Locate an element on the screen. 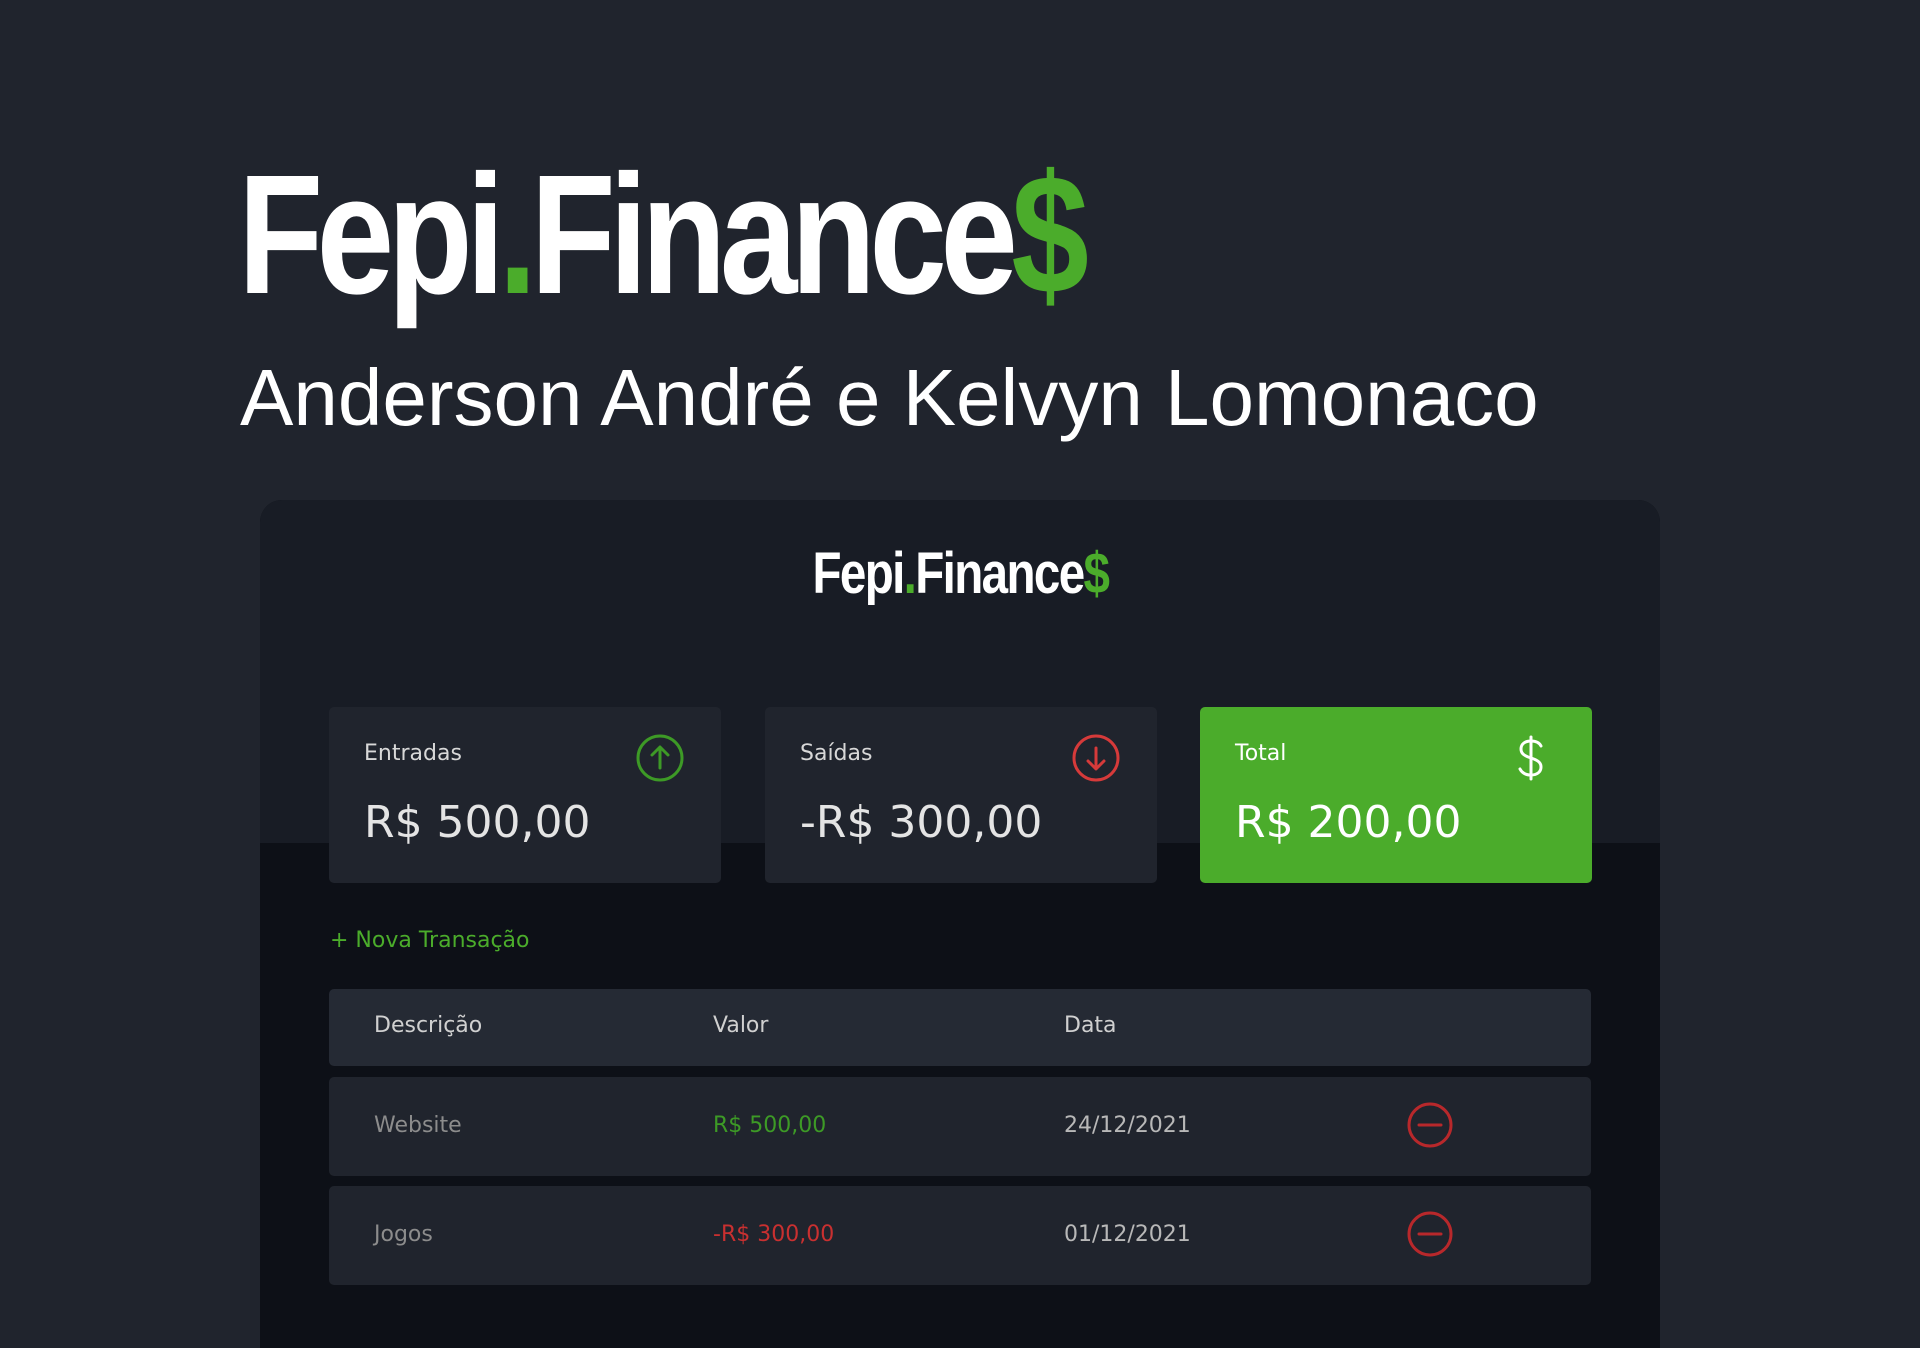 Image resolution: width=1920 pixels, height=1348 pixels. income-card: Entradas R$ 500,00 is located at coordinates (525, 795).